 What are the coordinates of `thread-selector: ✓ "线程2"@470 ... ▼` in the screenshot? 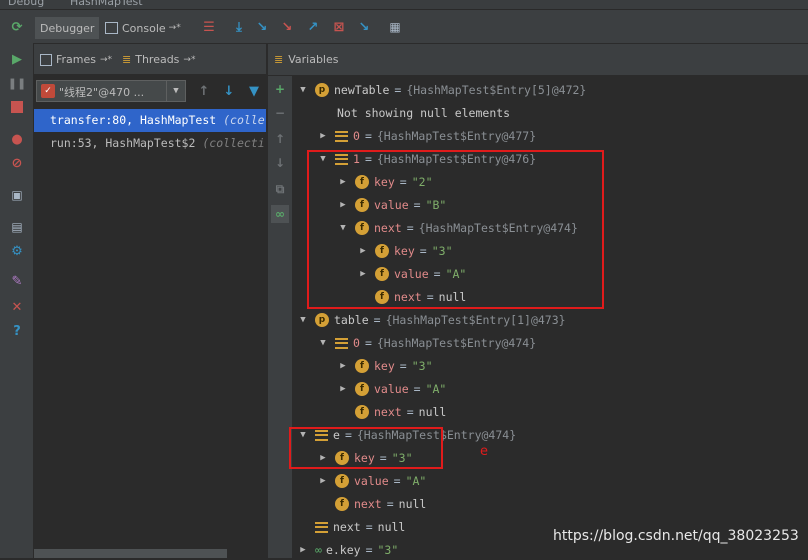 It's located at (111, 91).